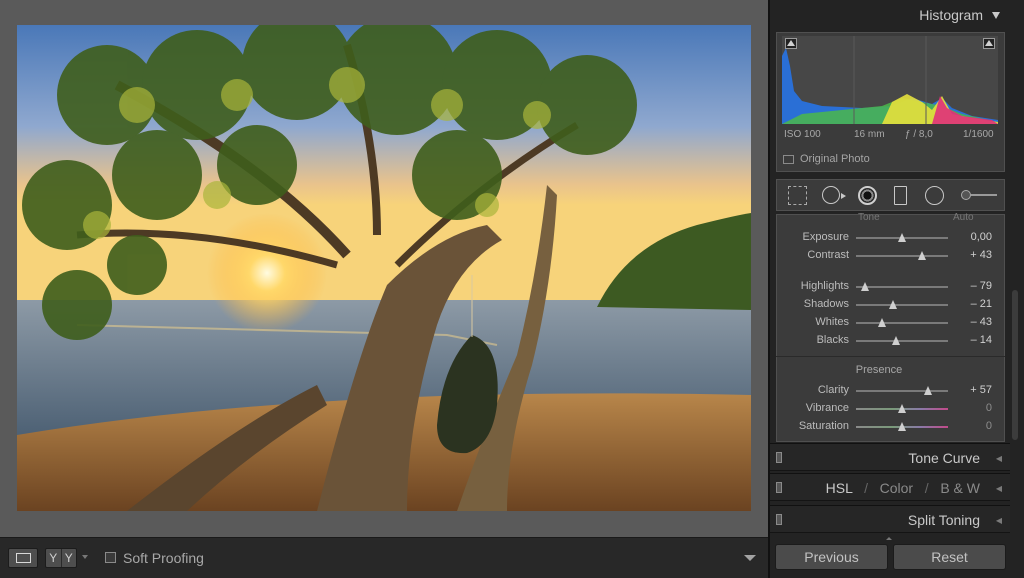  Describe the element at coordinates (791, 43) in the screenshot. I see `shadow-clipping-icon` at that location.